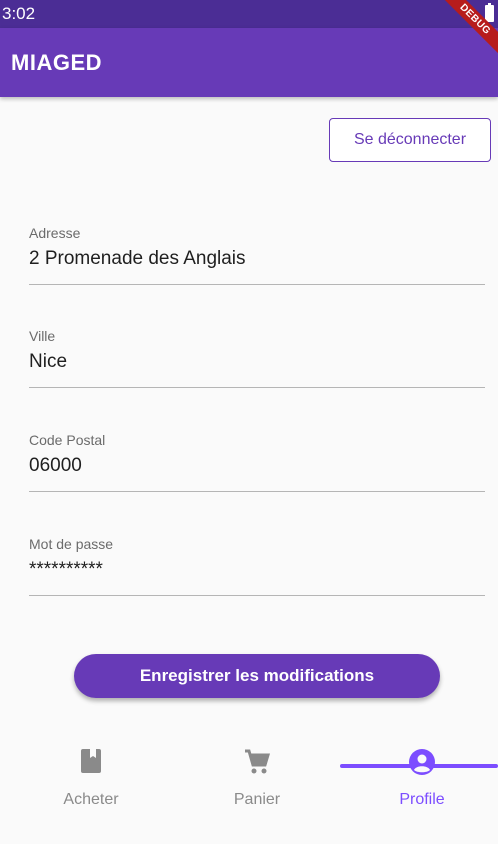 The height and width of the screenshot is (844, 498). Describe the element at coordinates (67, 440) in the screenshot. I see `postal-code-label: Code Postal` at that location.